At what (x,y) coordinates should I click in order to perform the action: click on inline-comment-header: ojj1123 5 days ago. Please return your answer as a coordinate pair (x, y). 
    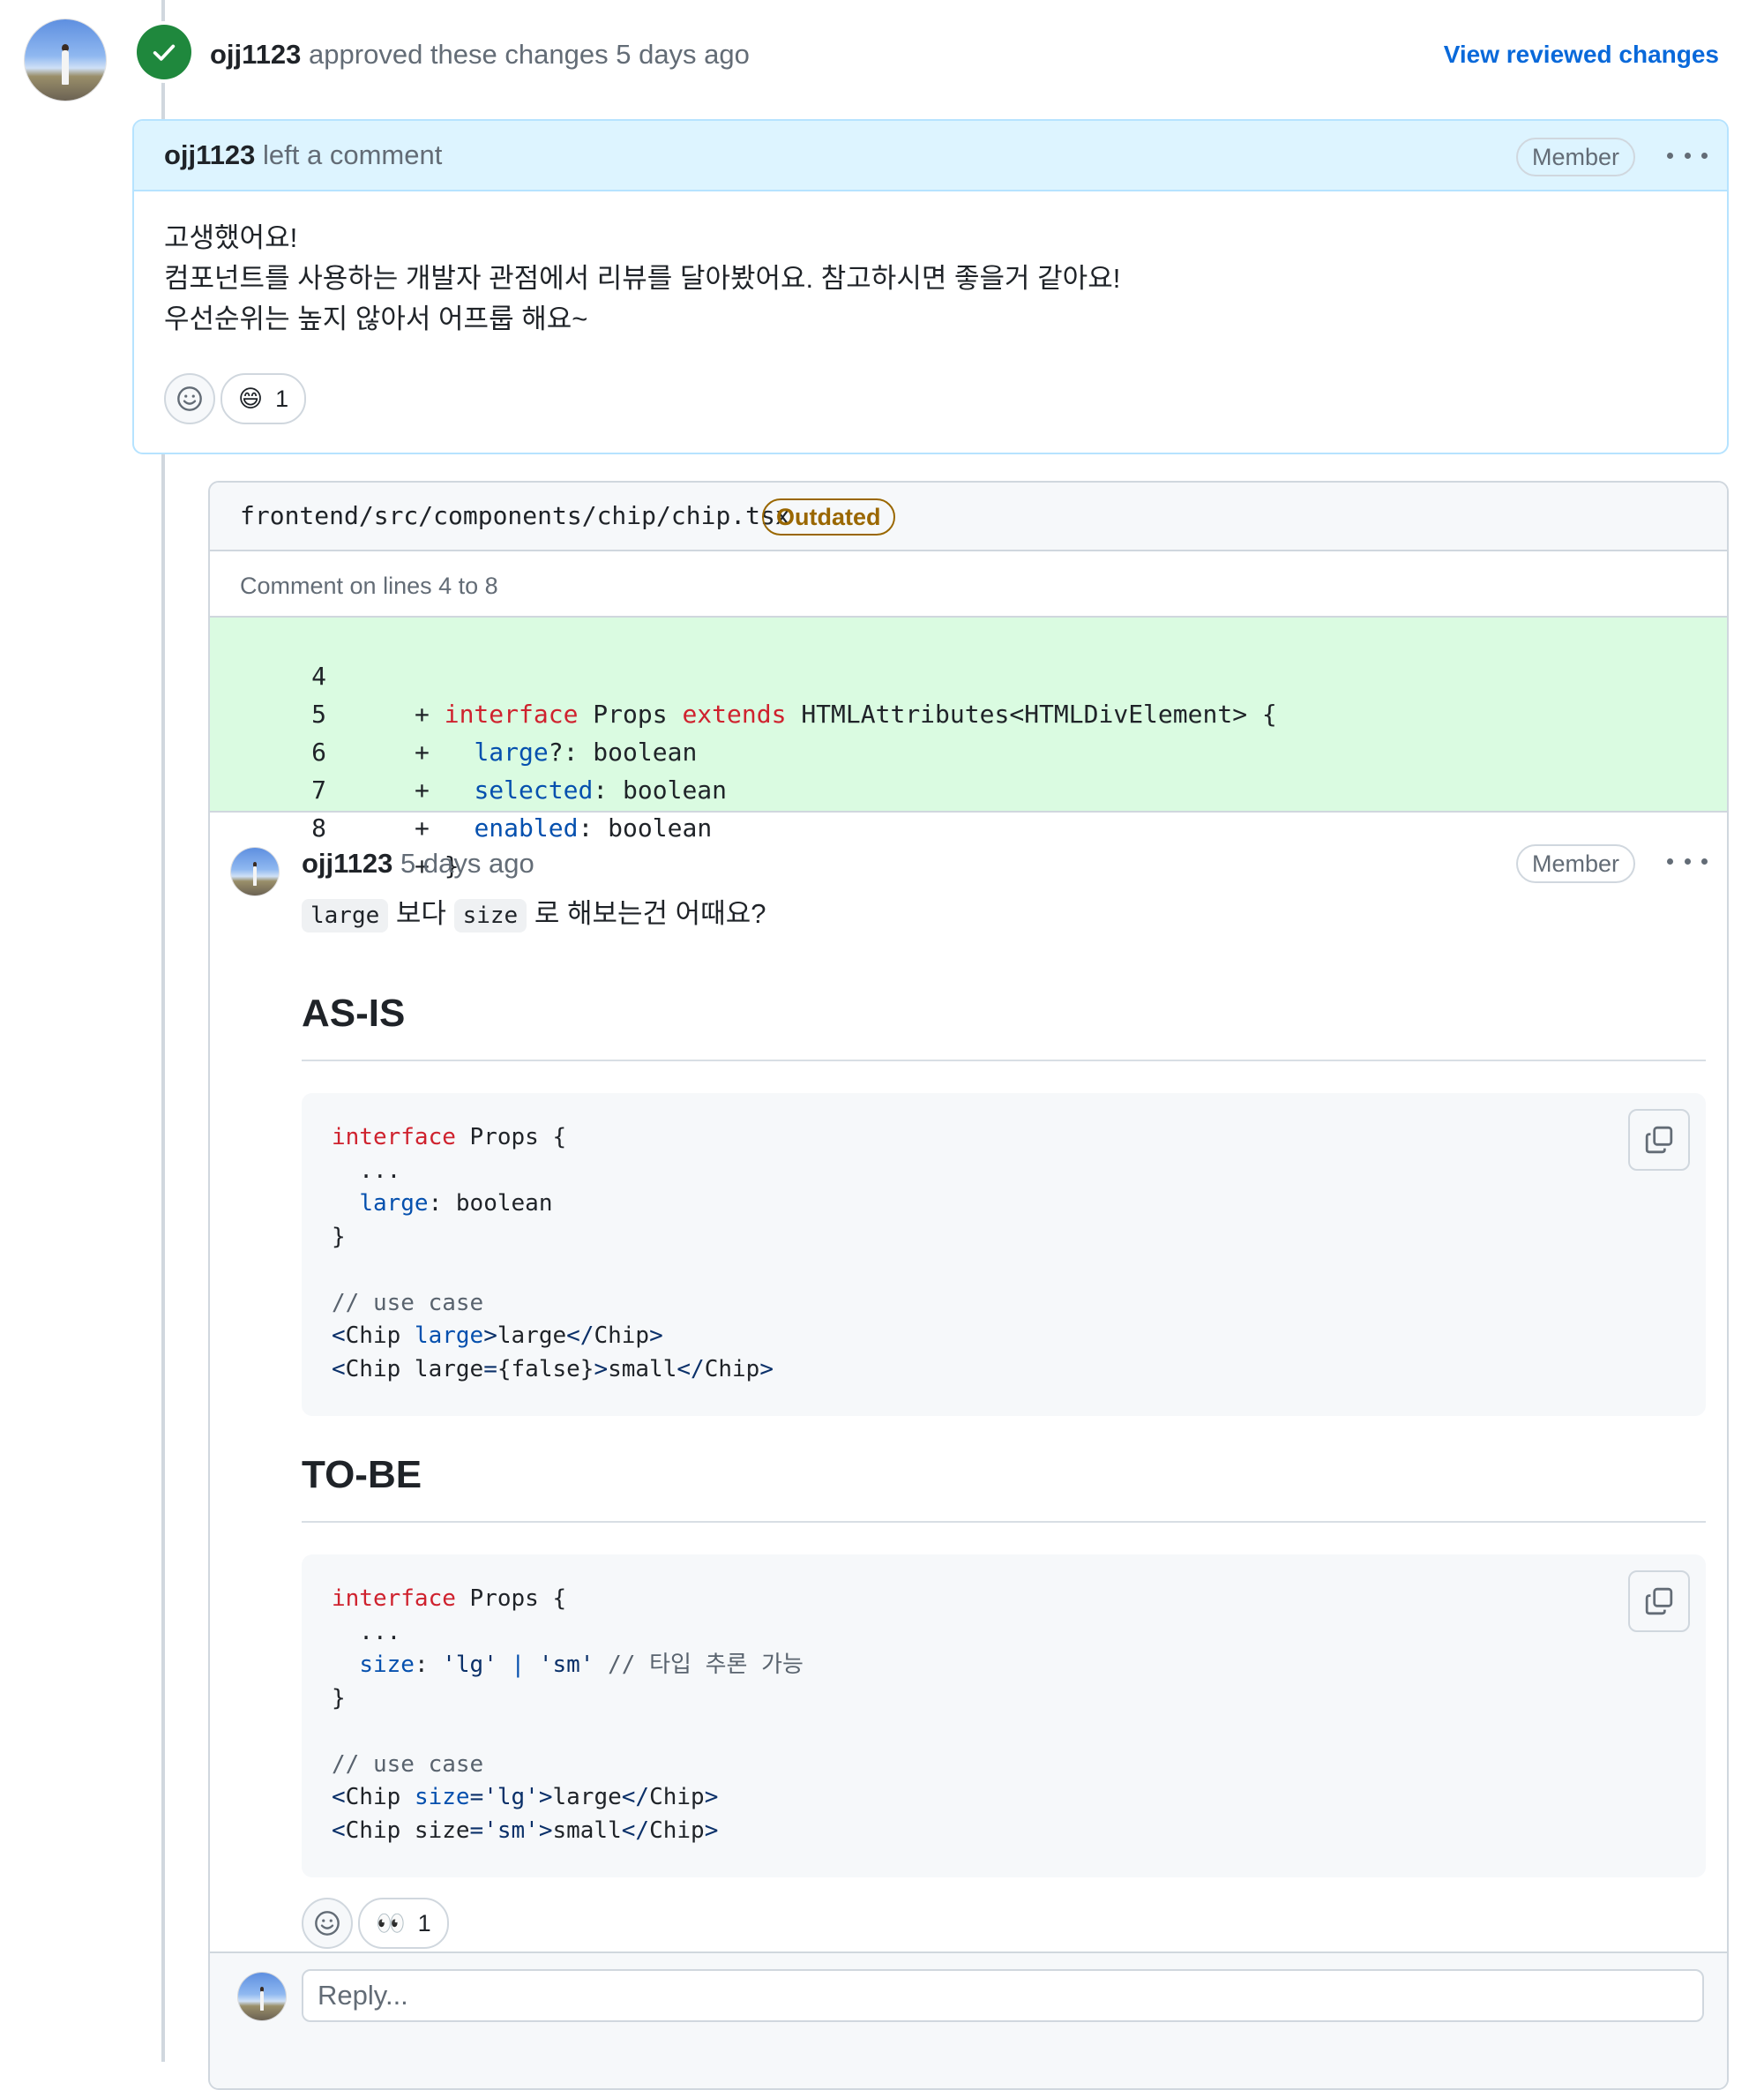
    Looking at the image, I should click on (418, 863).